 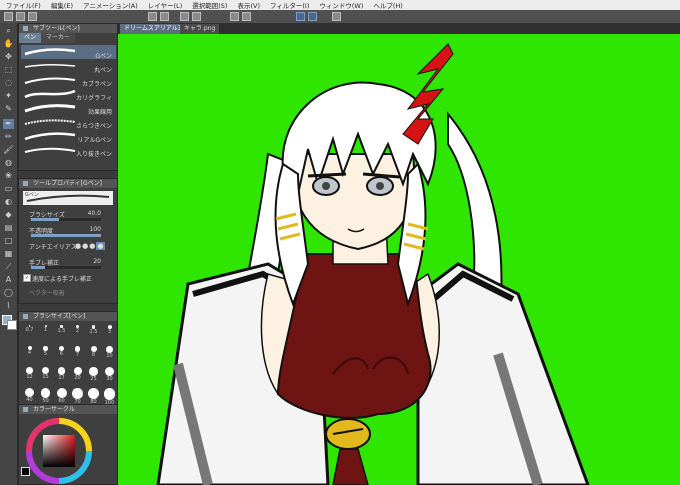 I want to click on brush-size-value: 40.0, so click(x=94, y=213).